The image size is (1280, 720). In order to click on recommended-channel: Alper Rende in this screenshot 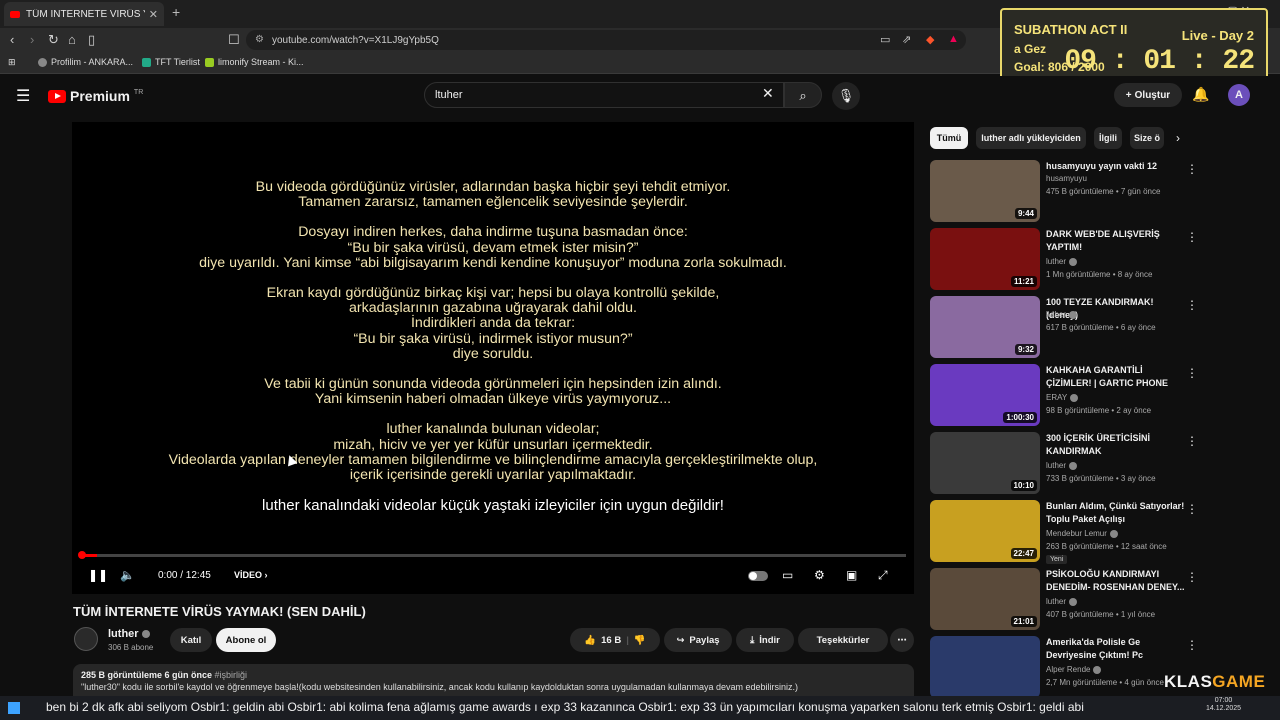, I will do `click(1074, 669)`.